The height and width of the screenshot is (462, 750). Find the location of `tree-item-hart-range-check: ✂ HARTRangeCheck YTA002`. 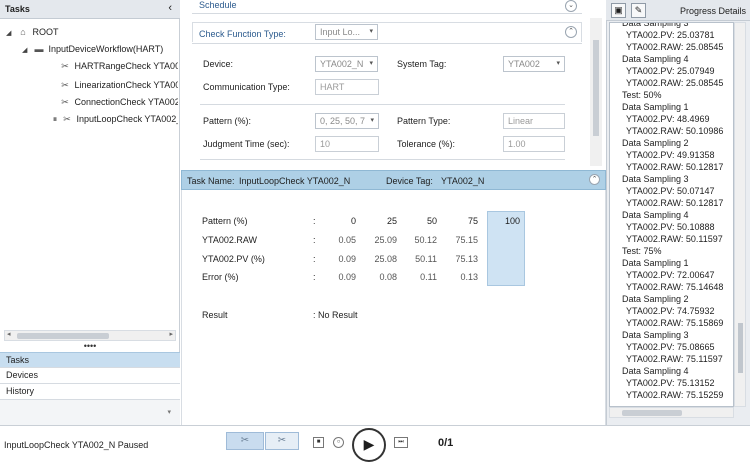

tree-item-hart-range-check: ✂ HARTRangeCheck YTA002 is located at coordinates (118, 66).